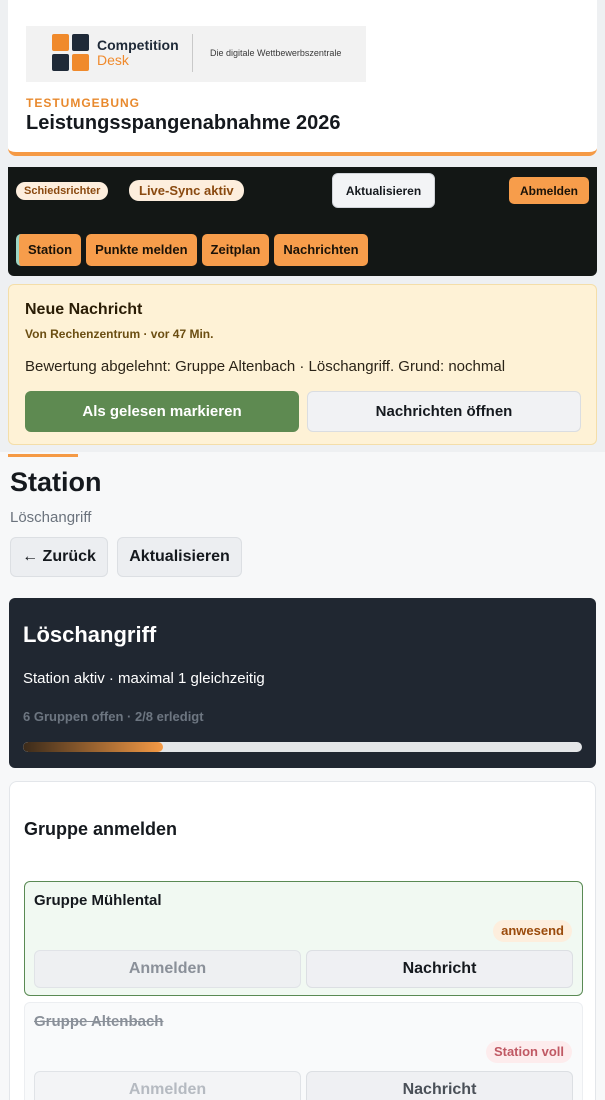 Image resolution: width=605 pixels, height=1100 pixels. Describe the element at coordinates (83, 103) in the screenshot. I see `environment-label: TESTUMGEBUNG` at that location.